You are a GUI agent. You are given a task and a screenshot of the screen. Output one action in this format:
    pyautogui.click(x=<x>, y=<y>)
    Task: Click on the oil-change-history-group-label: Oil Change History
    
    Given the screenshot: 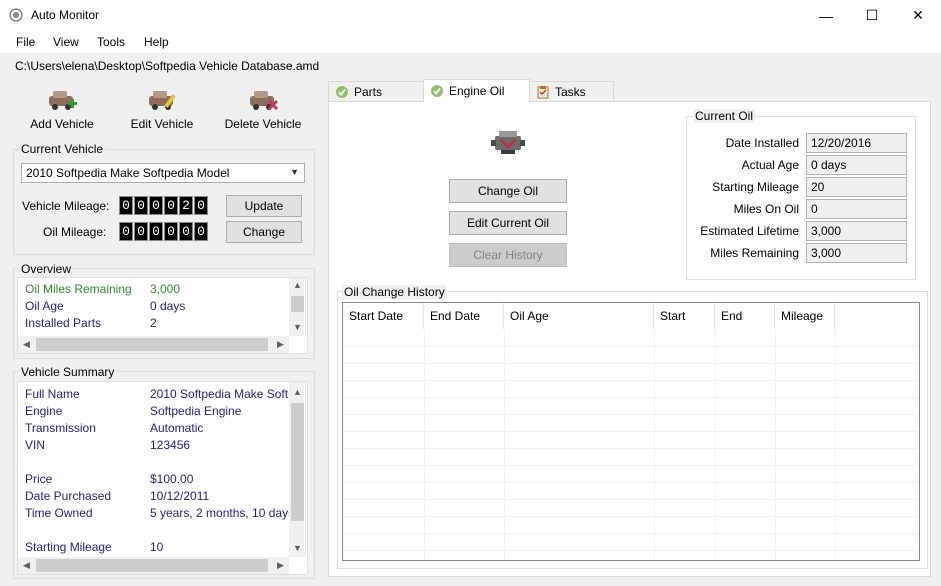 What is the action you would take?
    pyautogui.click(x=394, y=292)
    